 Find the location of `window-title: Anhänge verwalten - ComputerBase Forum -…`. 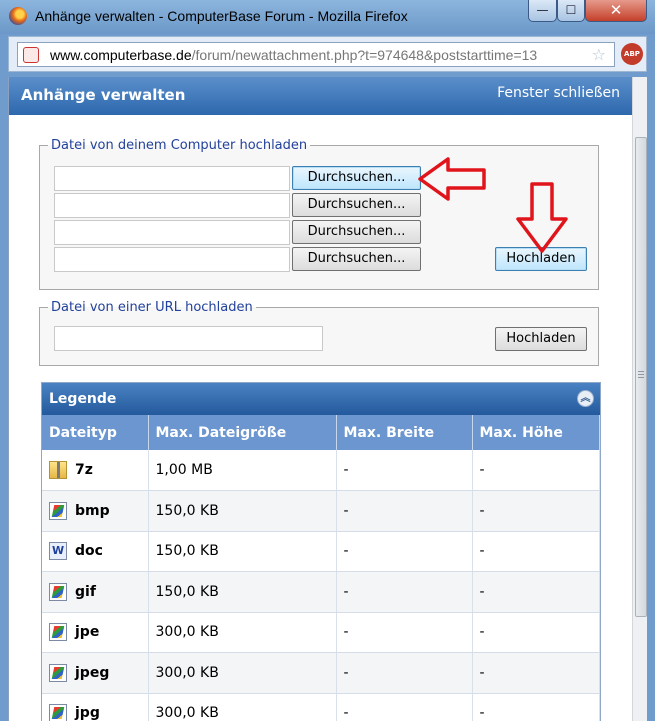

window-title: Anhänge verwalten - ComputerBase Forum -… is located at coordinates (221, 16).